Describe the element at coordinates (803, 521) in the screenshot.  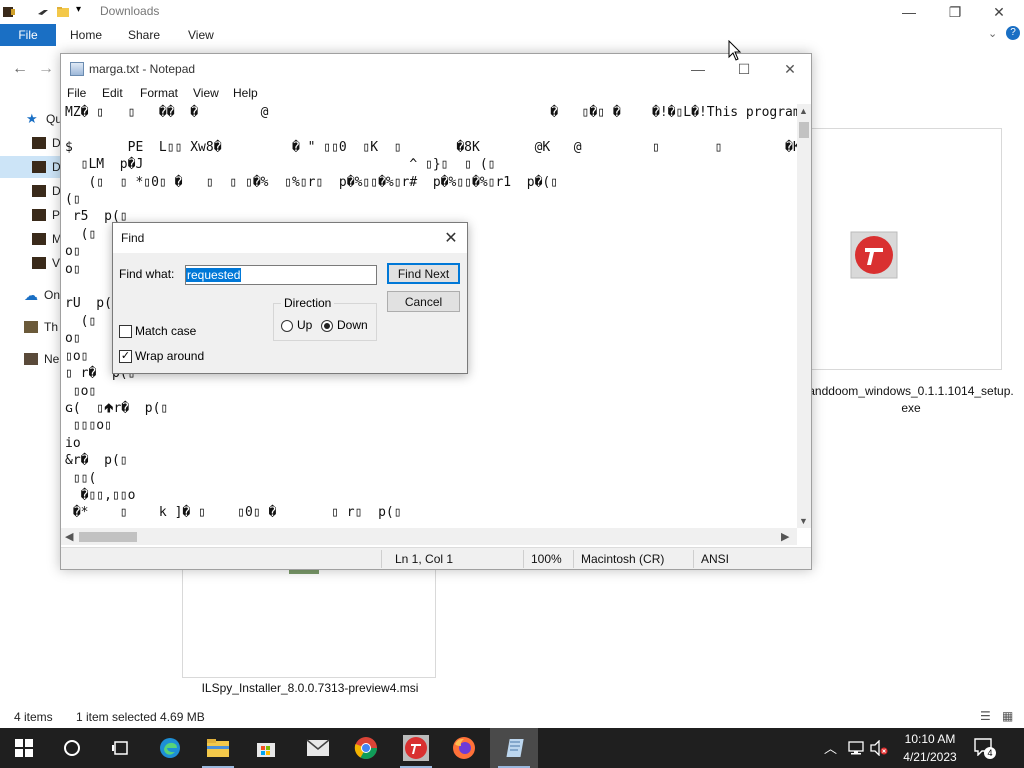
I see `scroll-down-arrow-icon: ▼` at that location.